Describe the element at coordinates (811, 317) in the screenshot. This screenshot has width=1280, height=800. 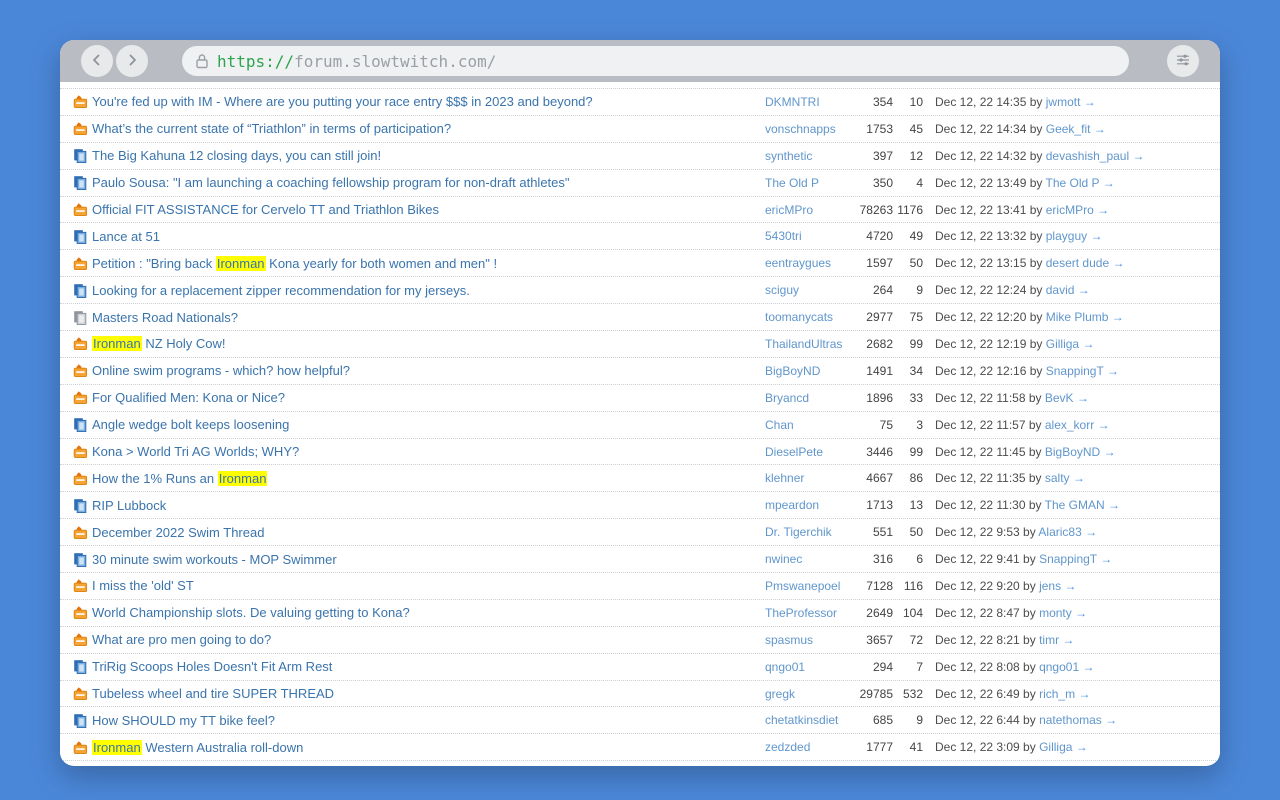
I see `thread-author-link: toomanycats` at that location.